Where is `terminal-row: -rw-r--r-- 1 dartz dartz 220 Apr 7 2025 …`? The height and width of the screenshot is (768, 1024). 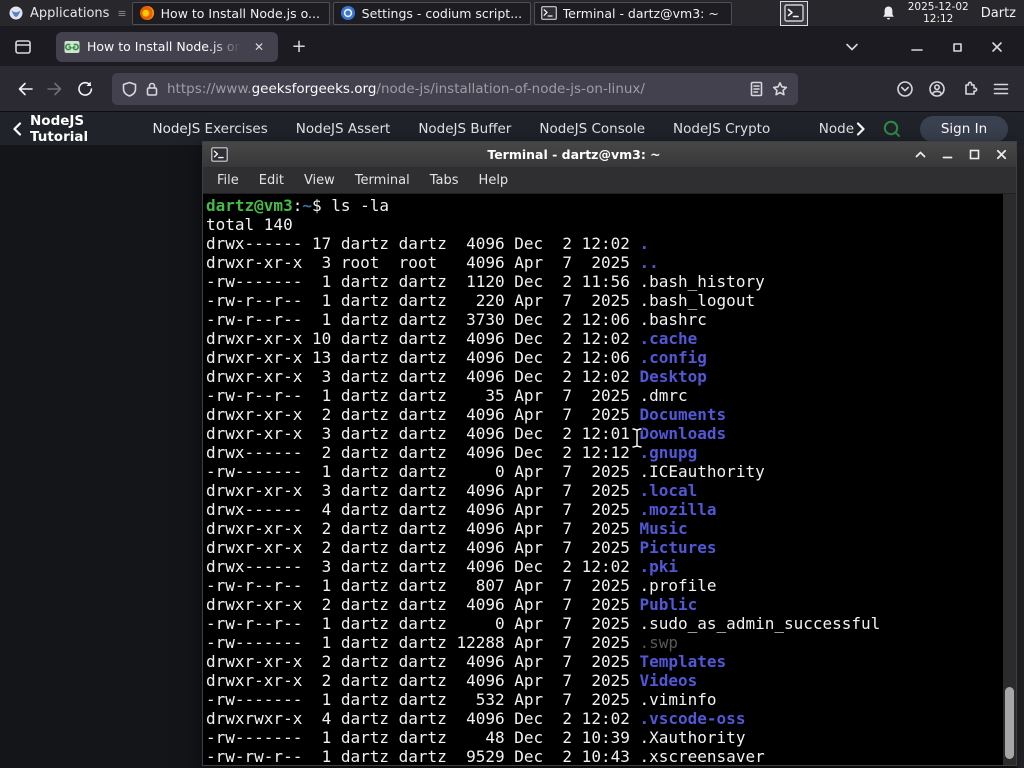
terminal-row: -rw-r--r-- 1 dartz dartz 220 Apr 7 2025 … is located at coordinates (611, 300).